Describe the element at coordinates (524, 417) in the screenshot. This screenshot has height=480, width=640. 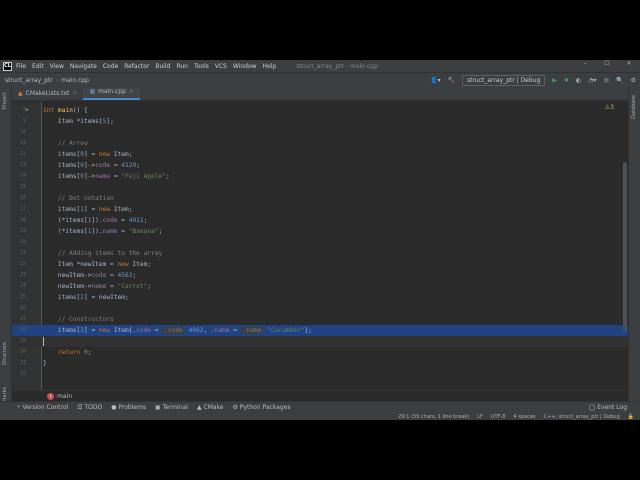
I see `indent-setting: 4 spaces` at that location.